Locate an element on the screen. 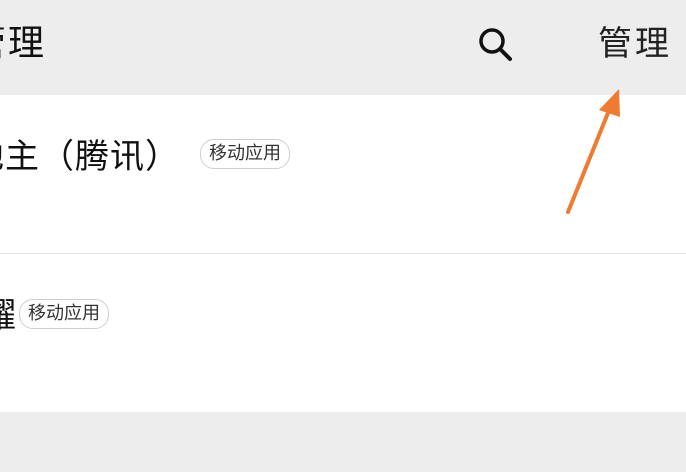  search-icon is located at coordinates (495, 44).